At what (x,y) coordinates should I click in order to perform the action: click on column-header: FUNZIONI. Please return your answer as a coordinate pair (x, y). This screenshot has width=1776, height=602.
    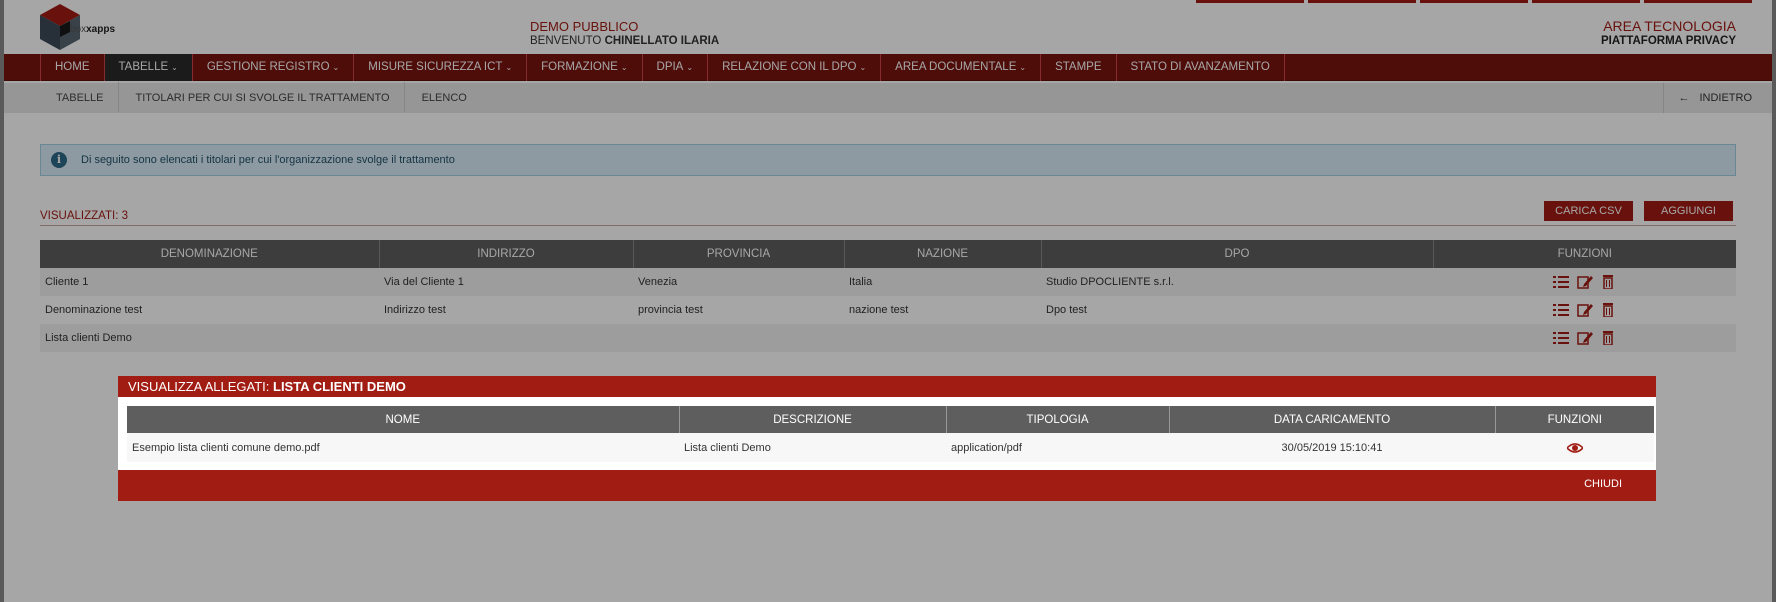
    Looking at the image, I should click on (1574, 419).